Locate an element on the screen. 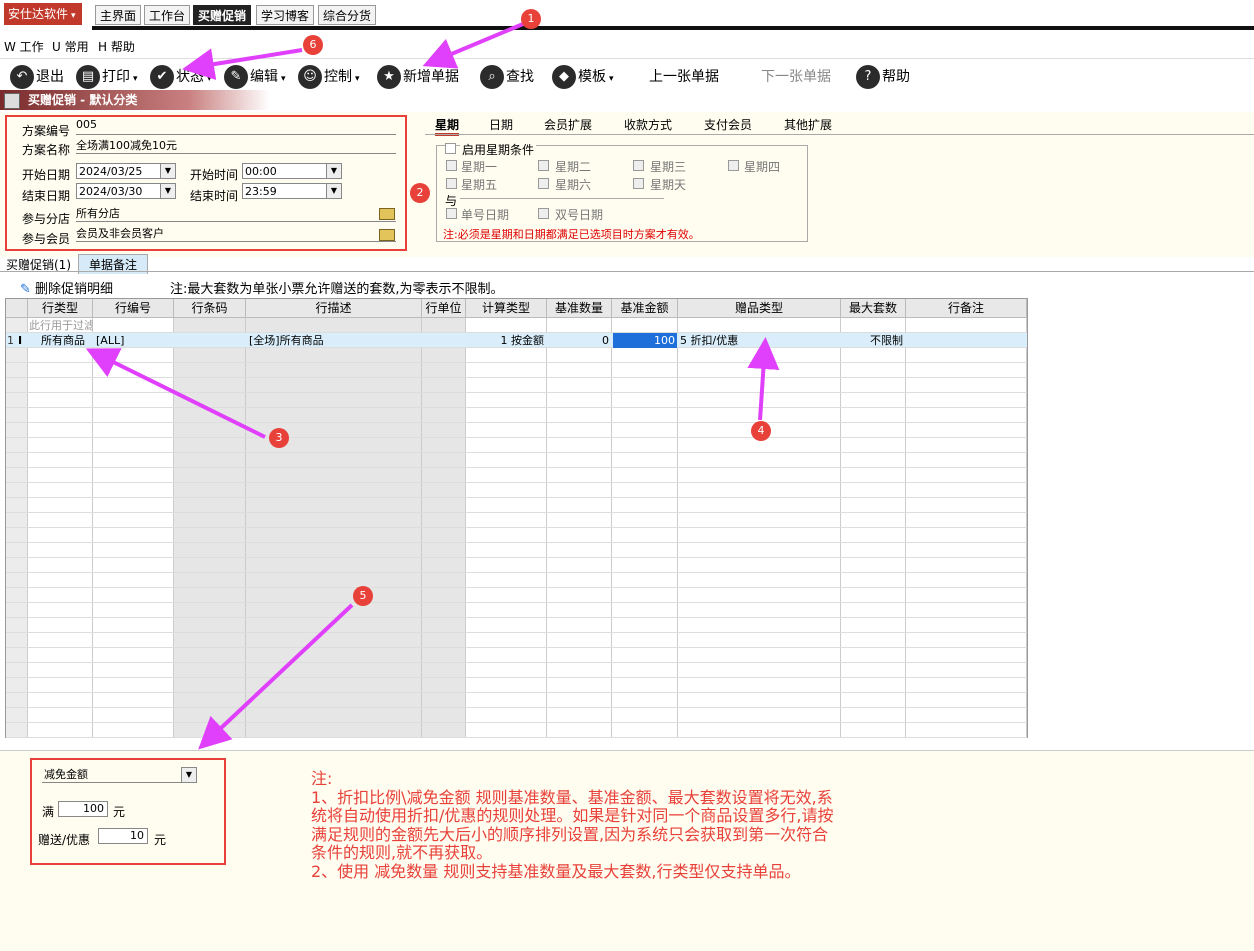  section-title: 买赠促销 - 默认分类 is located at coordinates (83, 100).